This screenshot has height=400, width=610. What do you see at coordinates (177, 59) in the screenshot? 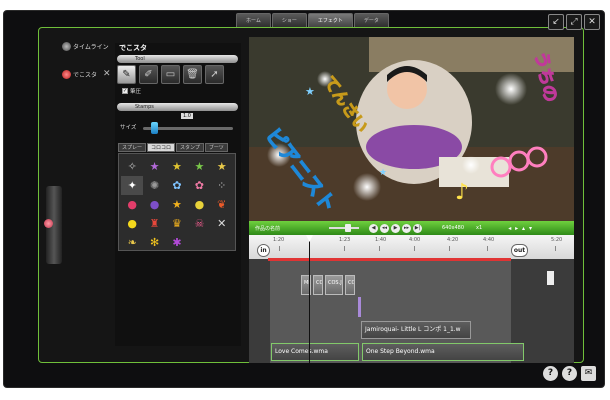
I see `tool-section-header: Tool` at bounding box center [177, 59].